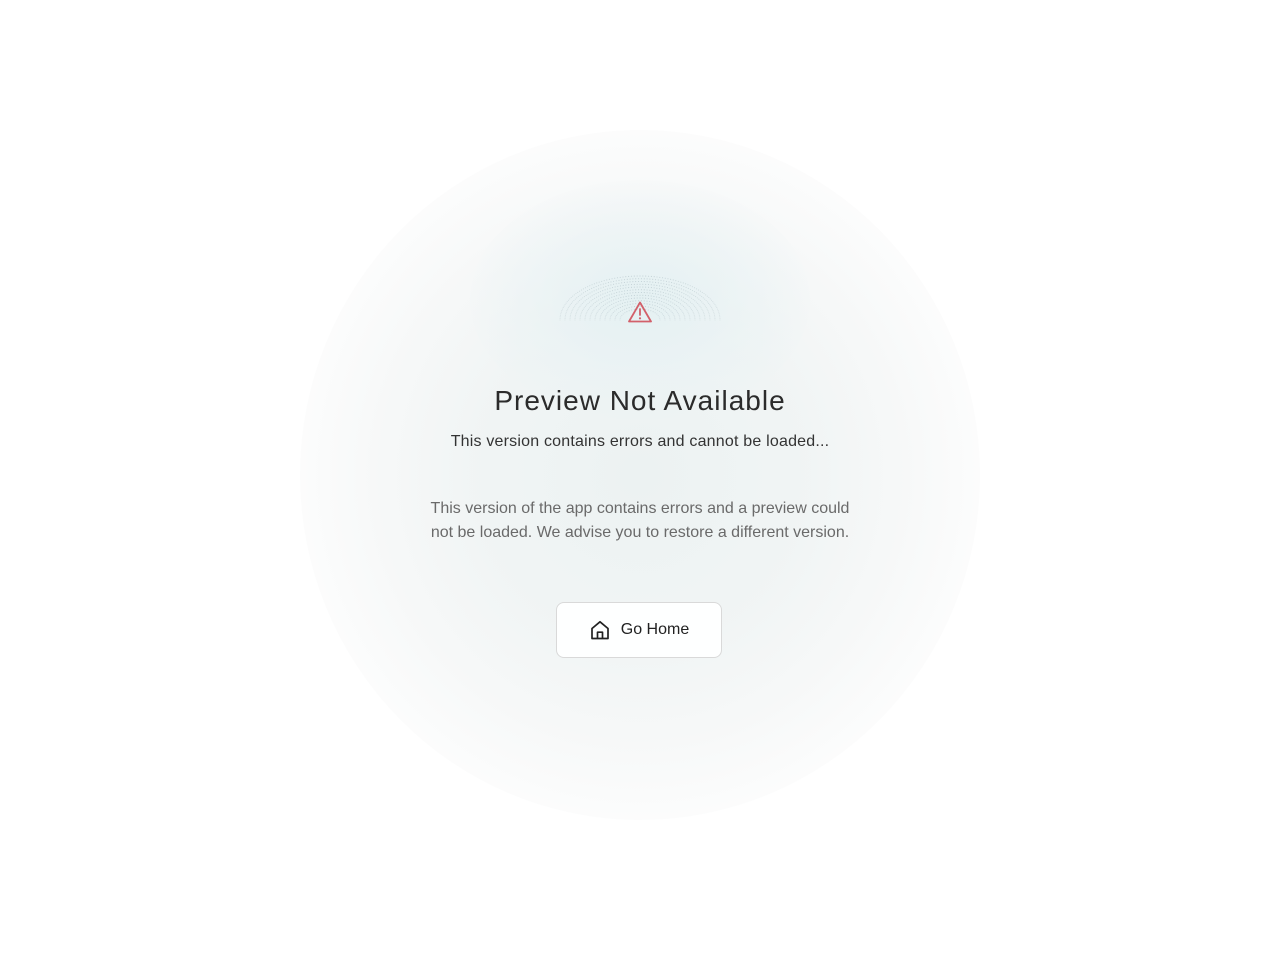 The image size is (1280, 960). I want to click on go-home-button: Go Home, so click(639, 630).